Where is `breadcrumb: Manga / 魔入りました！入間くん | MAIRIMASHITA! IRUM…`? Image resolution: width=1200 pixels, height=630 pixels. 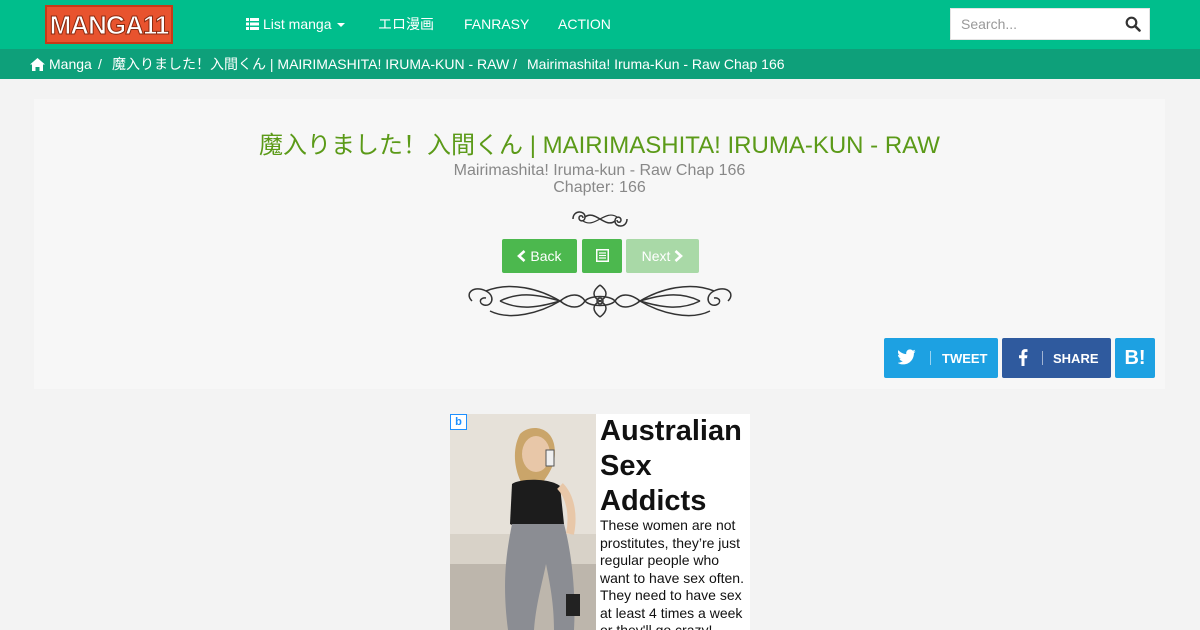
breadcrumb: Manga / 魔入りました！入間くん | MAIRIMASHITA! IRUM… is located at coordinates (600, 64).